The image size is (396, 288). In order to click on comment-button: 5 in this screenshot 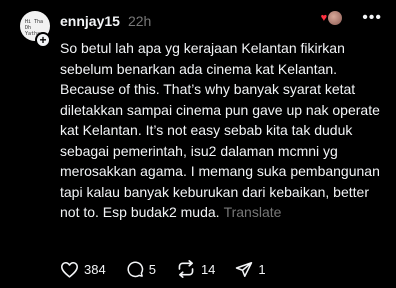, I will do `click(141, 269)`.